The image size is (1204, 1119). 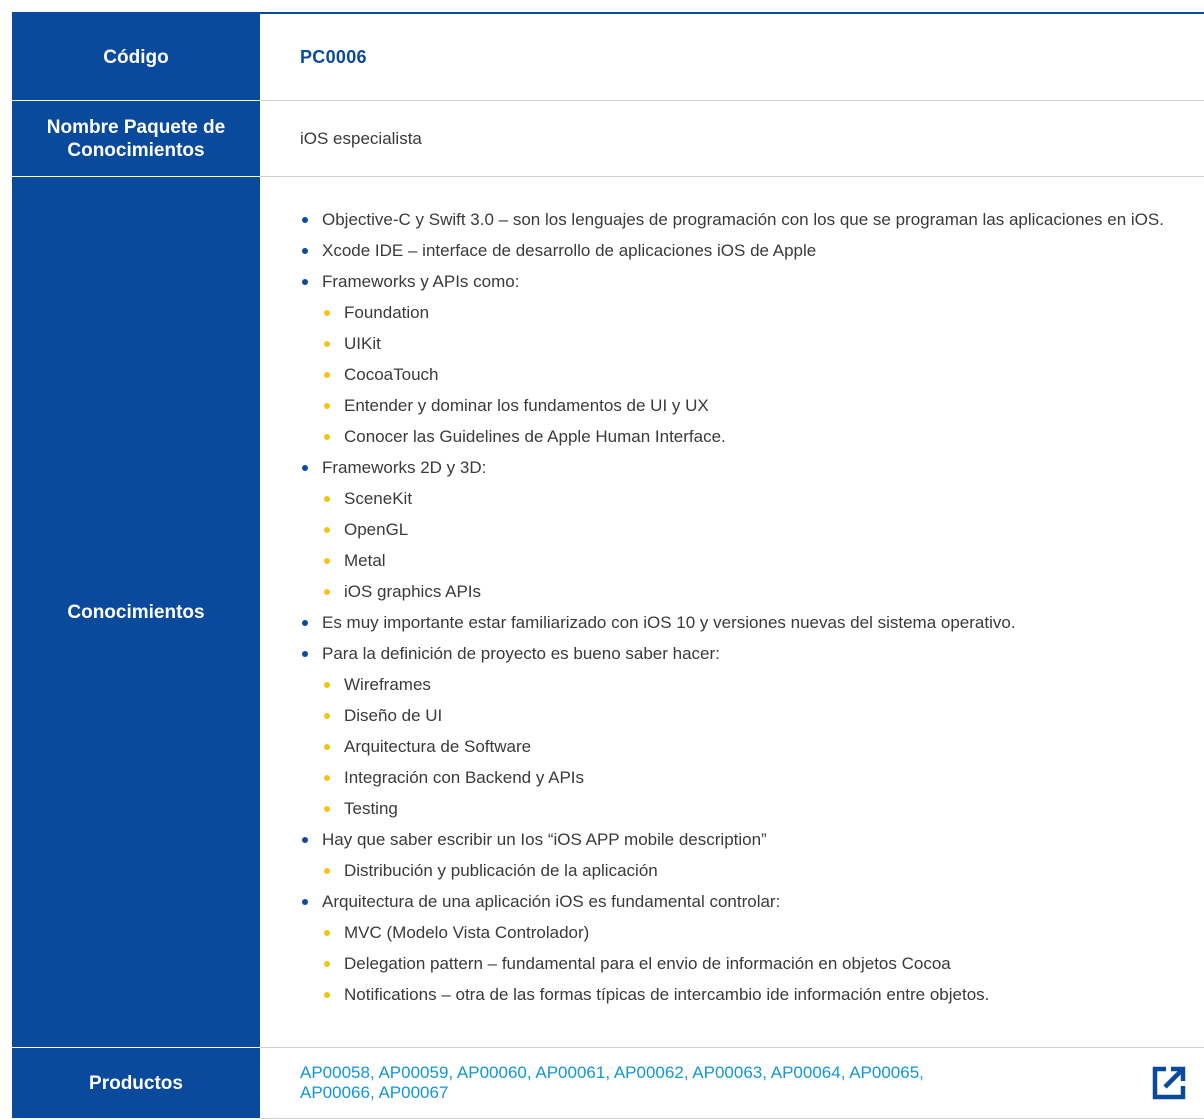 What do you see at coordinates (757, 545) in the screenshot?
I see `knowledge-sublist: SceneKit OpenGL Metal iOS graphics APIs` at bounding box center [757, 545].